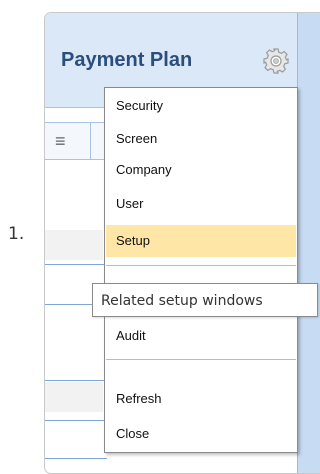 This screenshot has width=320, height=474. What do you see at coordinates (205, 300) in the screenshot?
I see `tooltip: Related setup windows` at bounding box center [205, 300].